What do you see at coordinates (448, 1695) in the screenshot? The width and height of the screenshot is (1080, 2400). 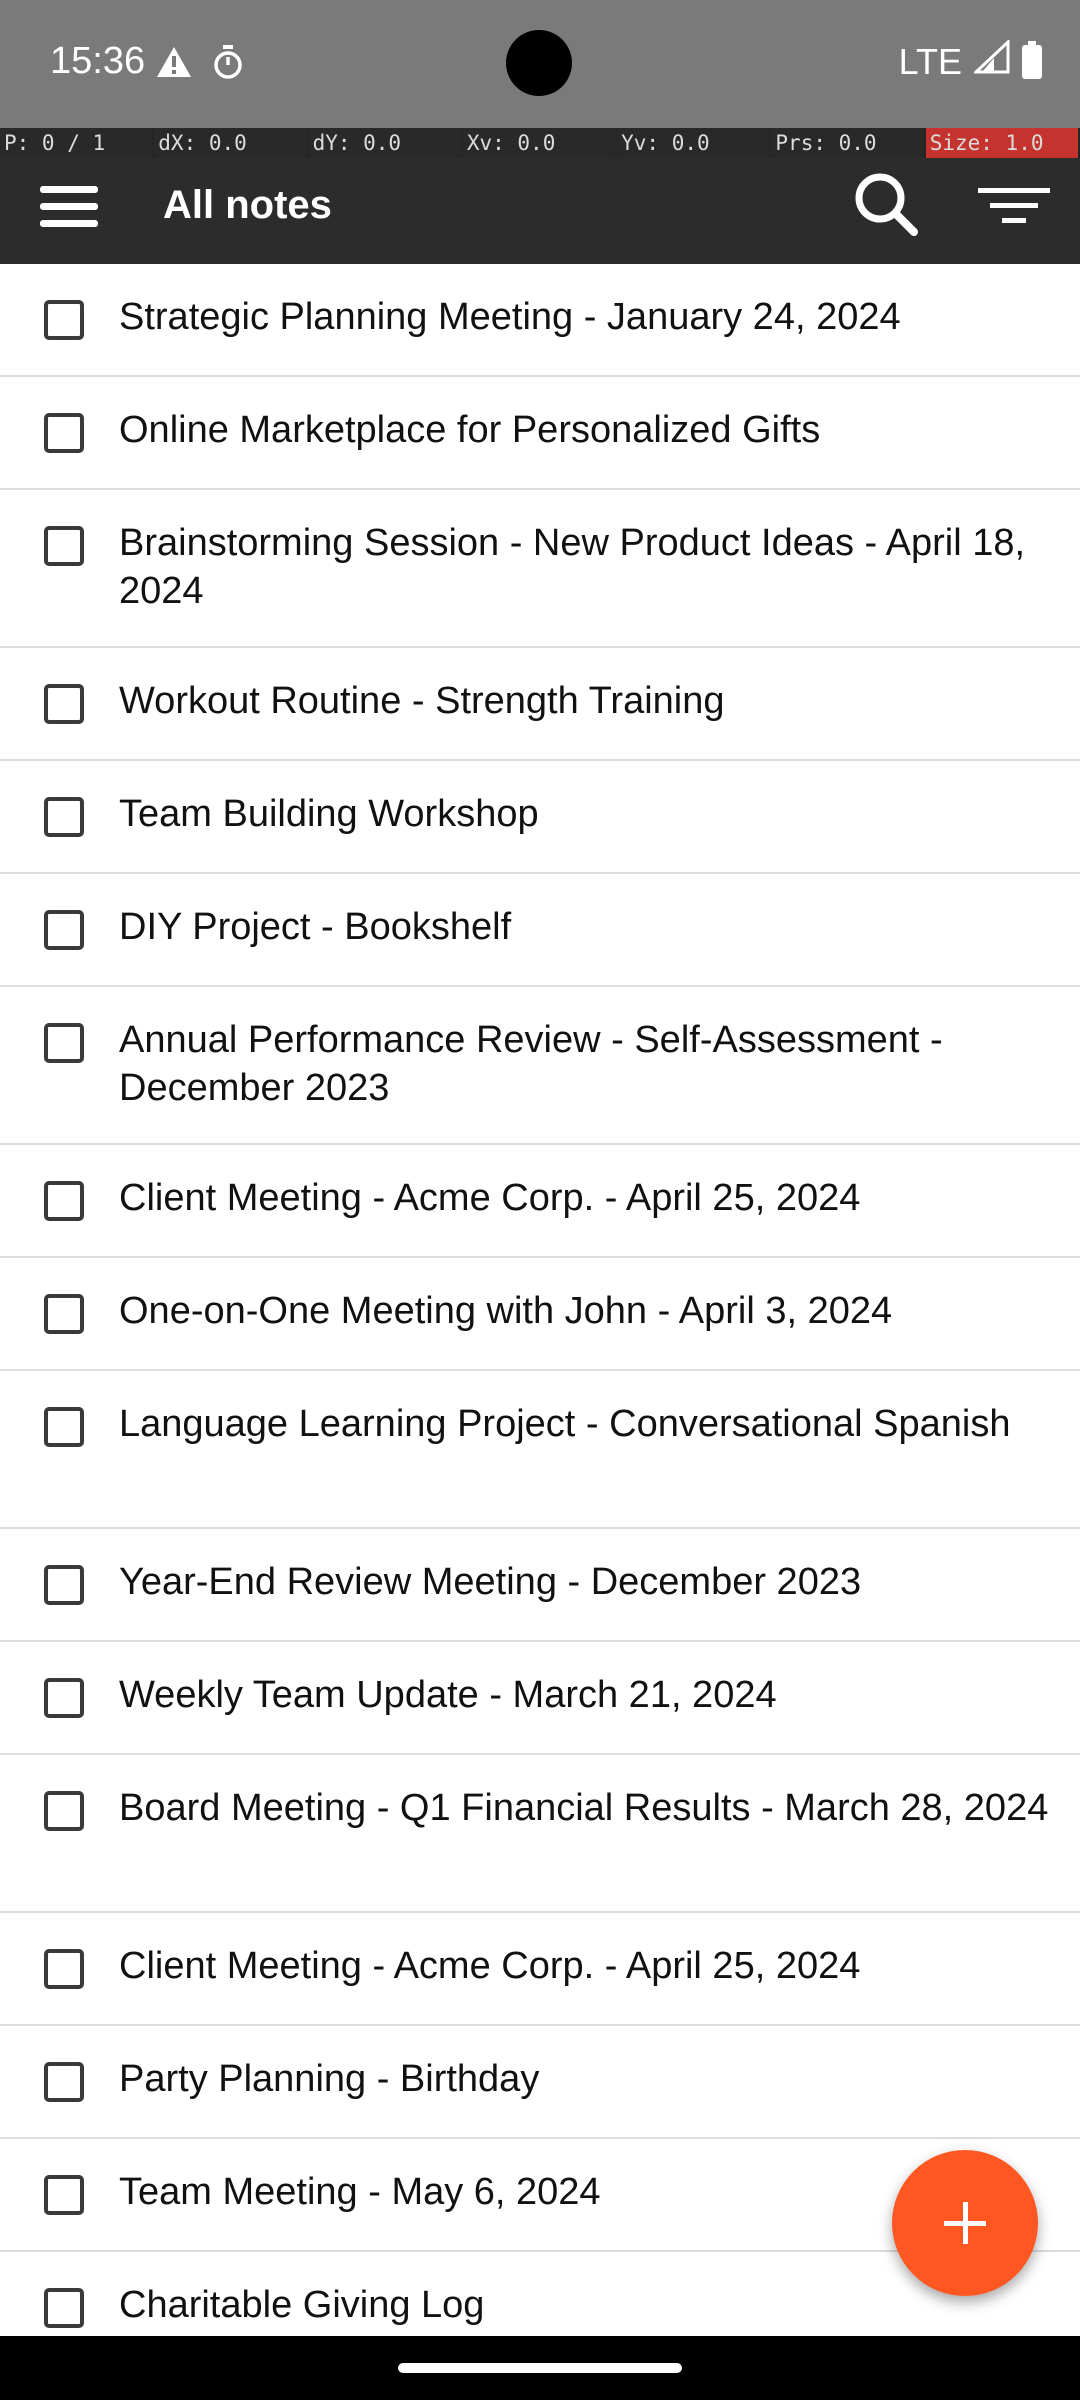 I see `note-title: Weekly Team Update - March 21, 2024` at bounding box center [448, 1695].